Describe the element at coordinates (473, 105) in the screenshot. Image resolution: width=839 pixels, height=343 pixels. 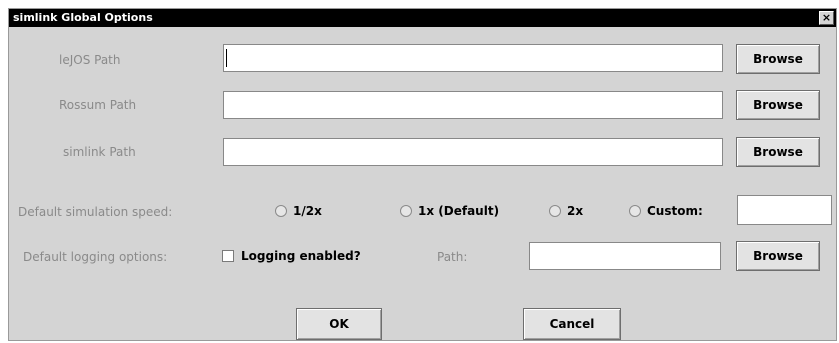
I see `rossum-path-input` at that location.